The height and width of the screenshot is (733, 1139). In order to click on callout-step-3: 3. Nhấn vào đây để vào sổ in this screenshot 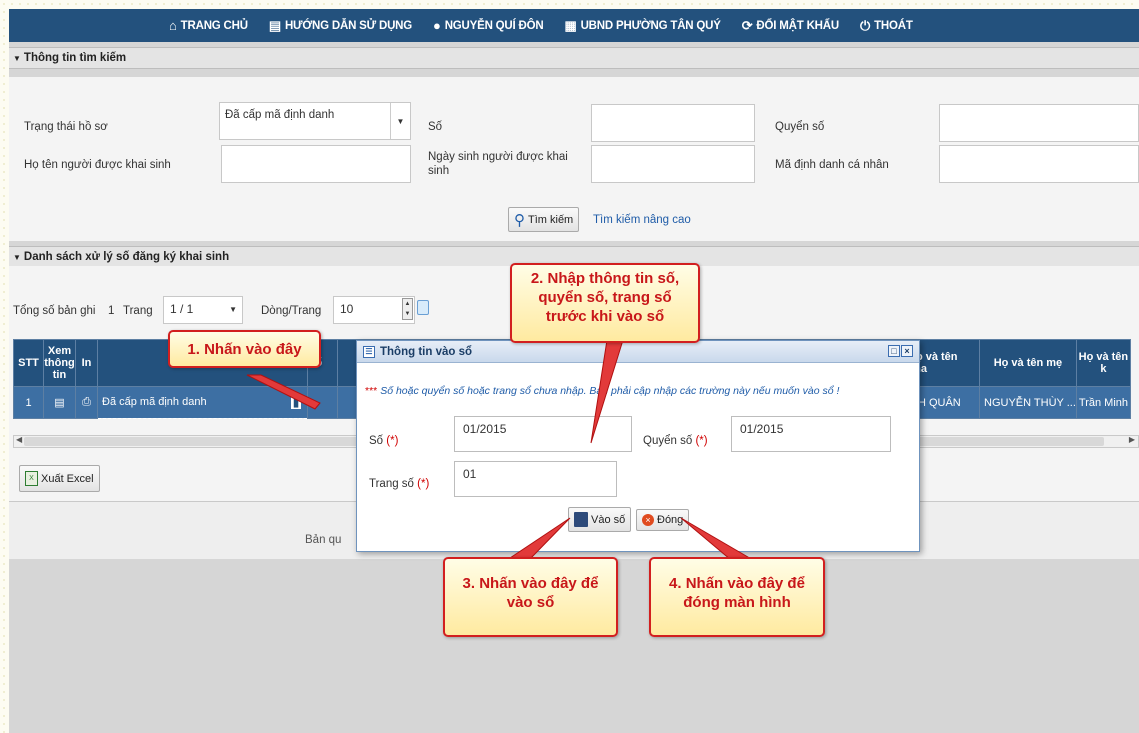, I will do `click(530, 597)`.